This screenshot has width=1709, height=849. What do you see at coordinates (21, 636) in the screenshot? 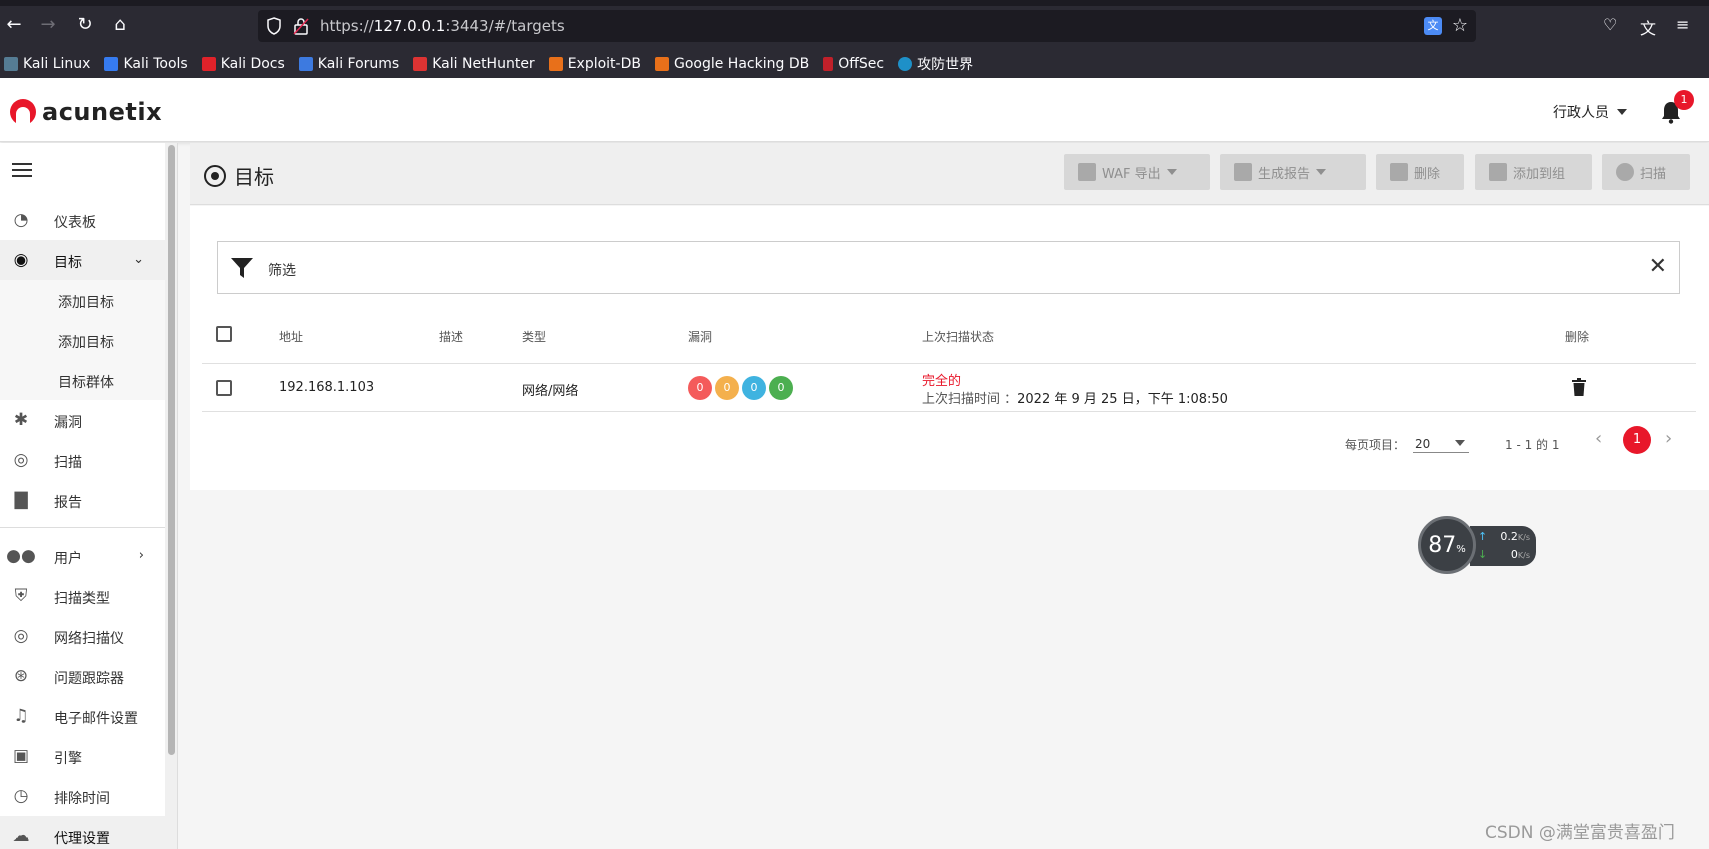
I see `network-scanner-icon: ◎` at bounding box center [21, 636].